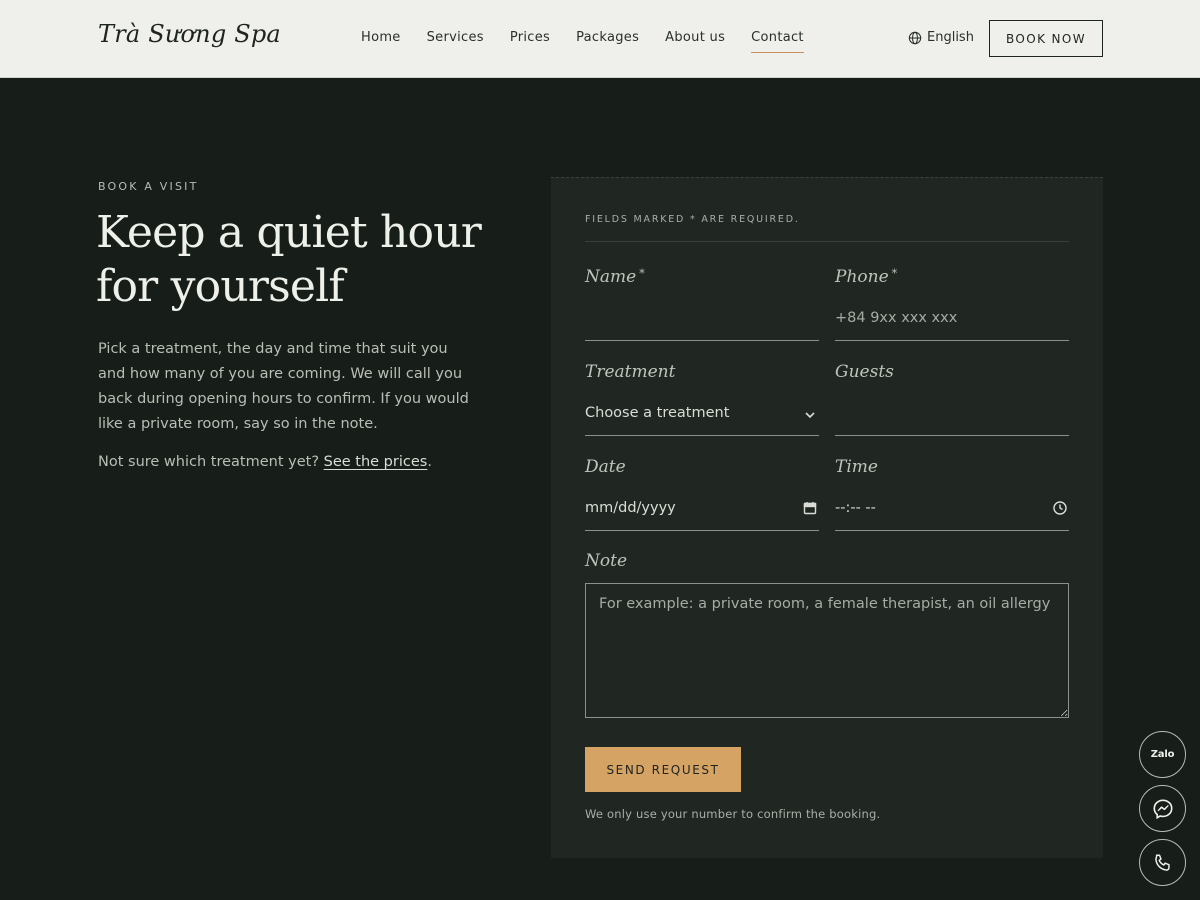 The width and height of the screenshot is (1200, 900). What do you see at coordinates (289, 259) in the screenshot?
I see `page-headline: Keep a quiet hour for yourself` at bounding box center [289, 259].